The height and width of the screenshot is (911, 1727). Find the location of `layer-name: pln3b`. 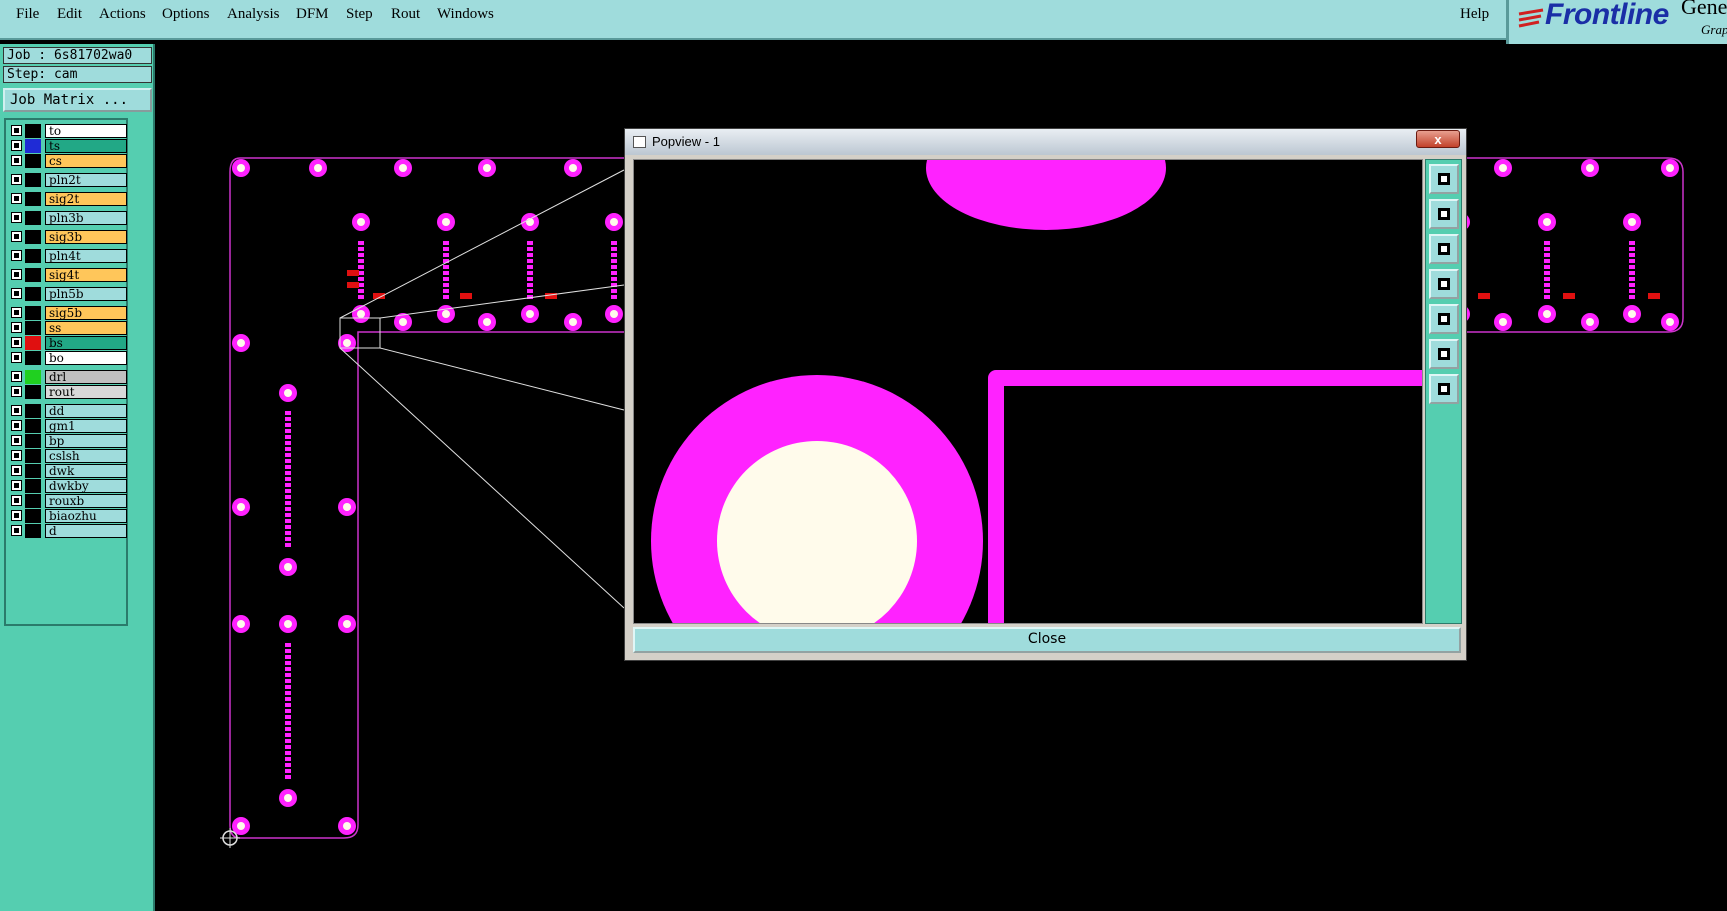

layer-name: pln3b is located at coordinates (86, 218).